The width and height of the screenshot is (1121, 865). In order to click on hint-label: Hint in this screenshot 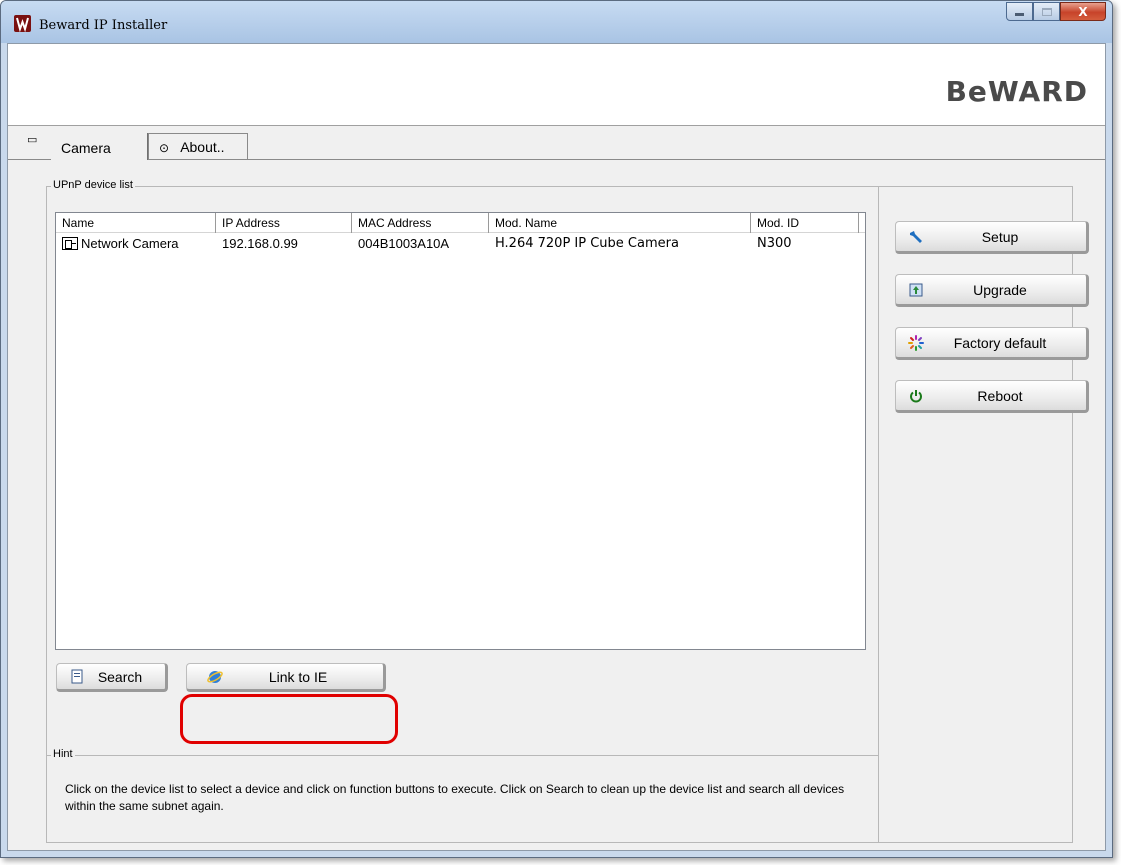, I will do `click(63, 754)`.